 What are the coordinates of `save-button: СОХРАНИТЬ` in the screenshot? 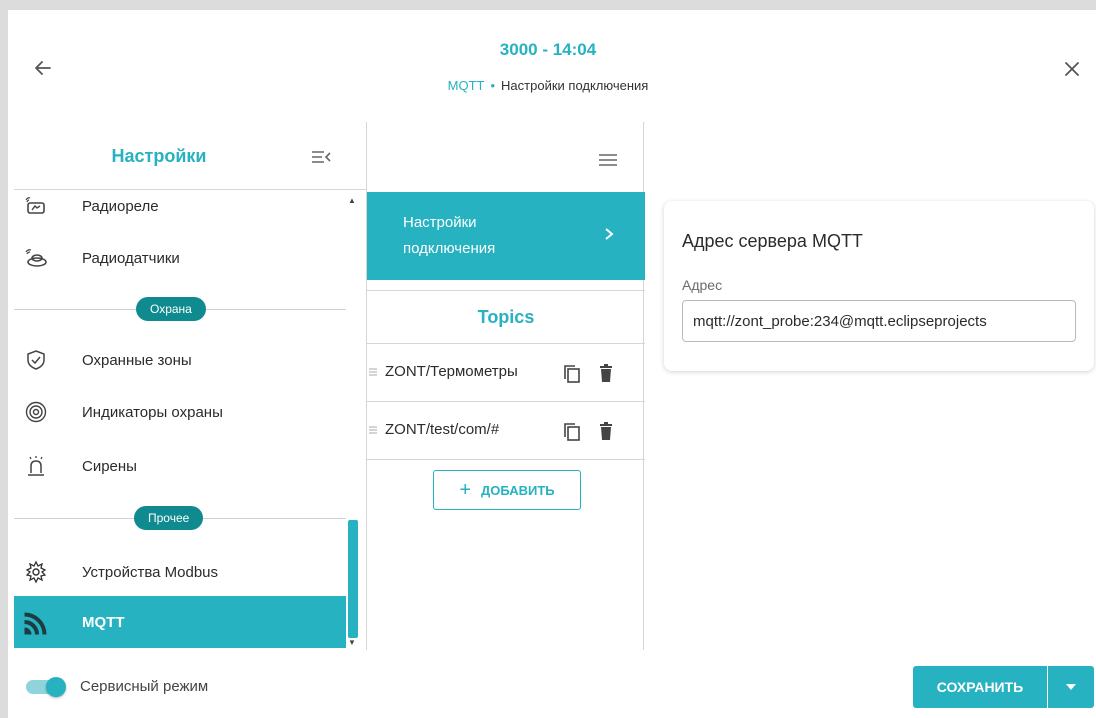 It's located at (980, 687).